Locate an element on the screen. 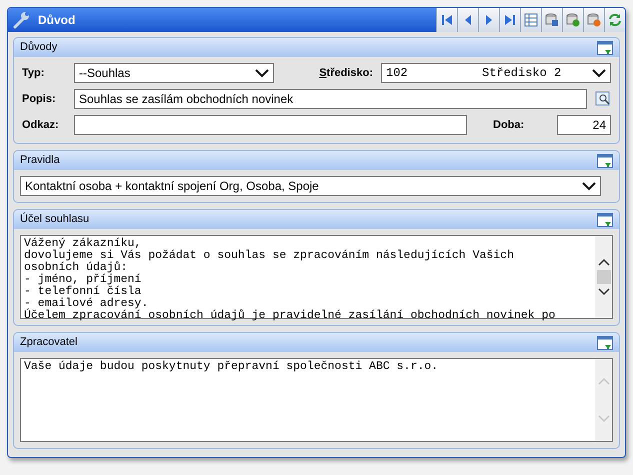 This screenshot has height=475, width=633. search-icon is located at coordinates (603, 99).